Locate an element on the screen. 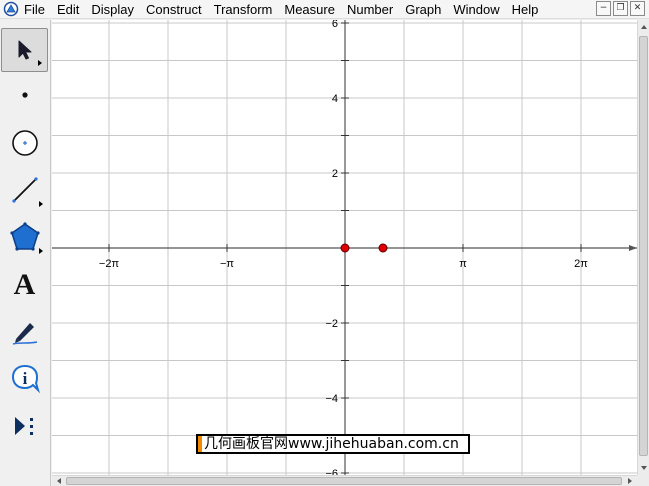 The height and width of the screenshot is (486, 649). x-tick-label-neg-pi: −π is located at coordinates (227, 264).